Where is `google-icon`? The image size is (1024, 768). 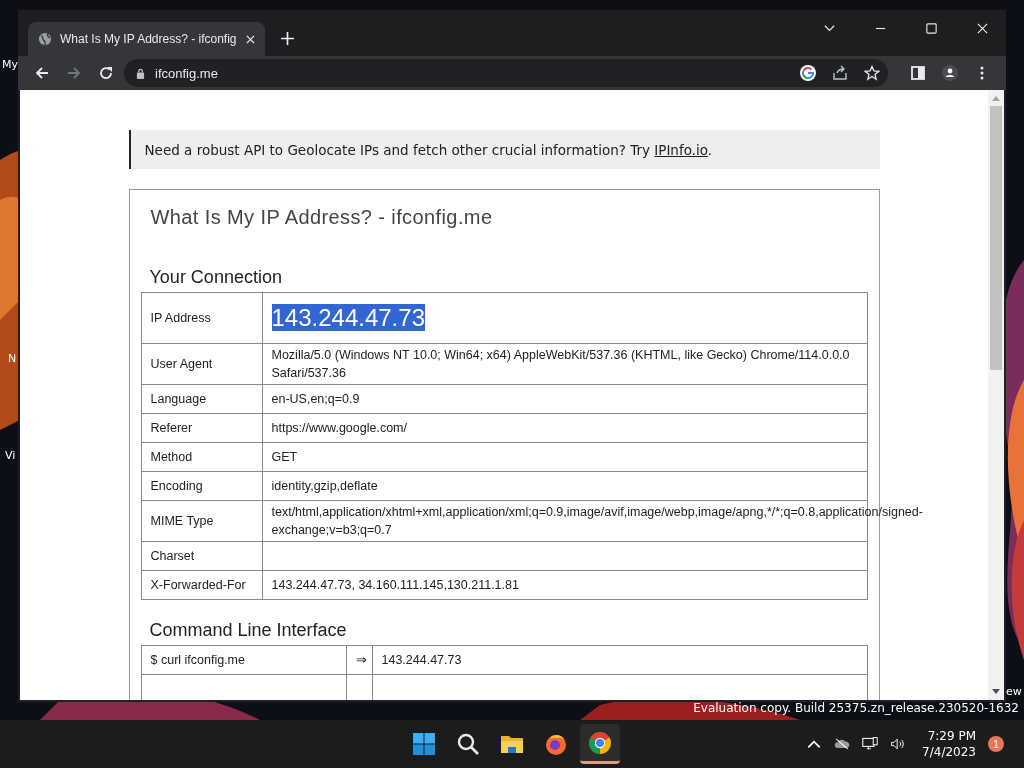
google-icon is located at coordinates (808, 73).